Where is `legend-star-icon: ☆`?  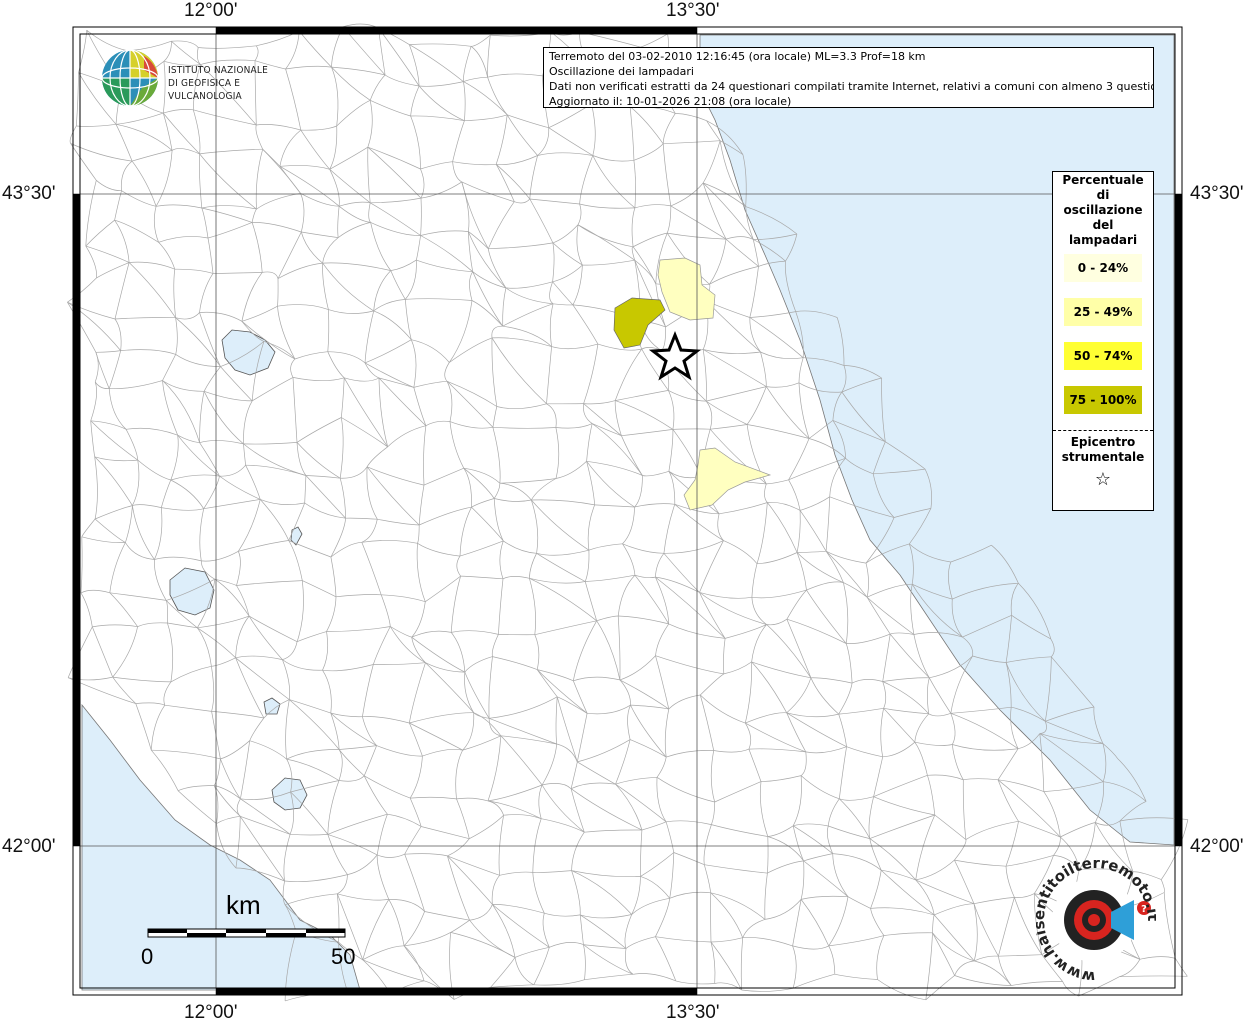 legend-star-icon: ☆ is located at coordinates (1103, 479).